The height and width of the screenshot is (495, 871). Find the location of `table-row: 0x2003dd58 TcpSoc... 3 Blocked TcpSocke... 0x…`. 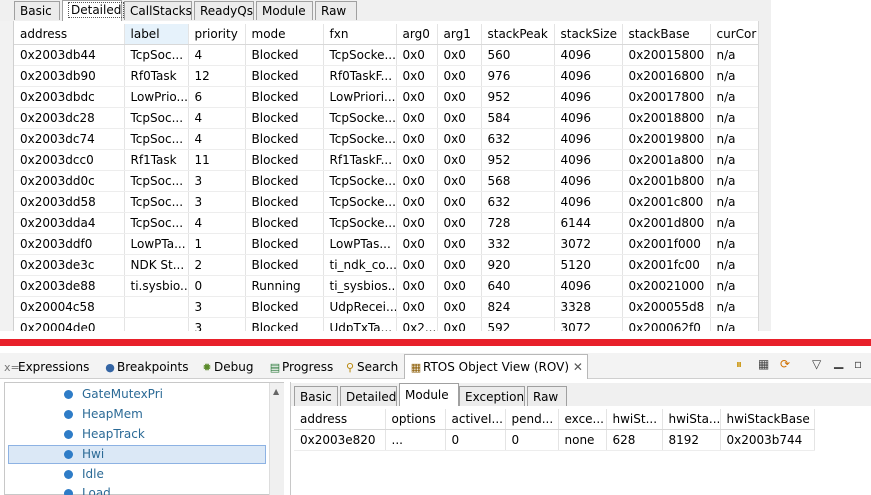

table-row: 0x2003dd58 TcpSoc... 3 Blocked TcpSocke... 0x… is located at coordinates (386, 202).